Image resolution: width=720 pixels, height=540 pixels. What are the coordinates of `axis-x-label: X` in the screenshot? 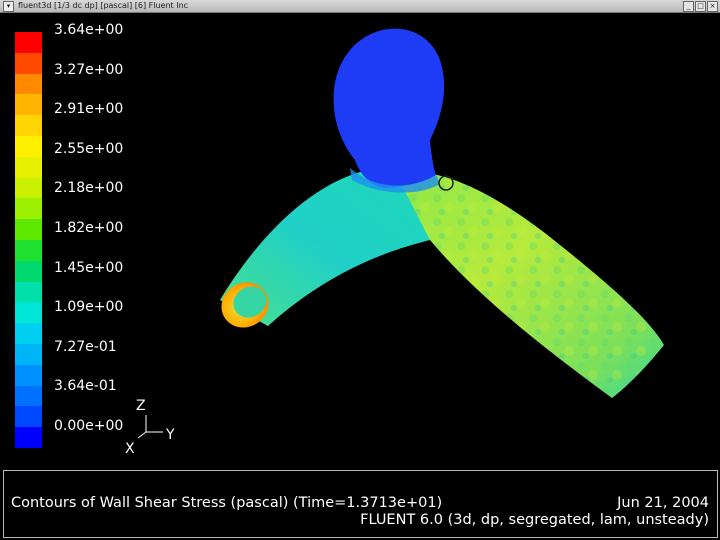 It's located at (130, 449).